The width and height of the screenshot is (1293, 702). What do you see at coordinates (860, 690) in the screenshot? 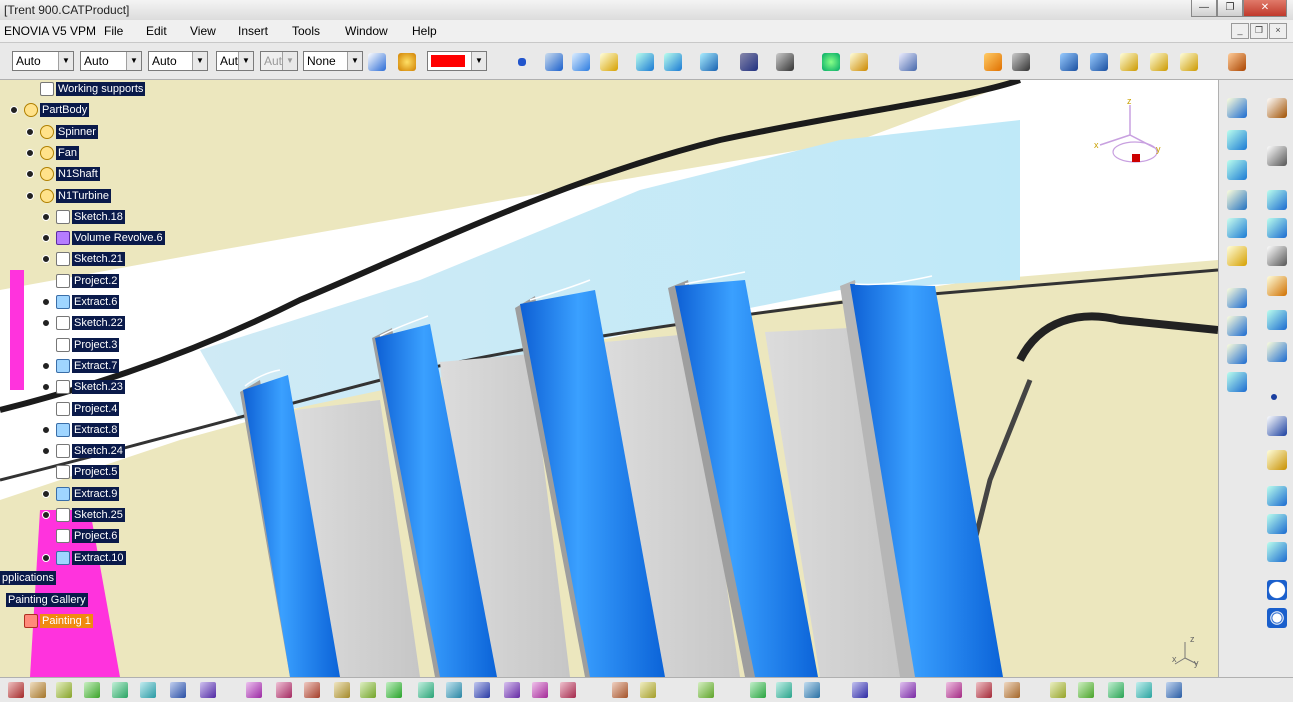
I see `distance-icon` at bounding box center [860, 690].